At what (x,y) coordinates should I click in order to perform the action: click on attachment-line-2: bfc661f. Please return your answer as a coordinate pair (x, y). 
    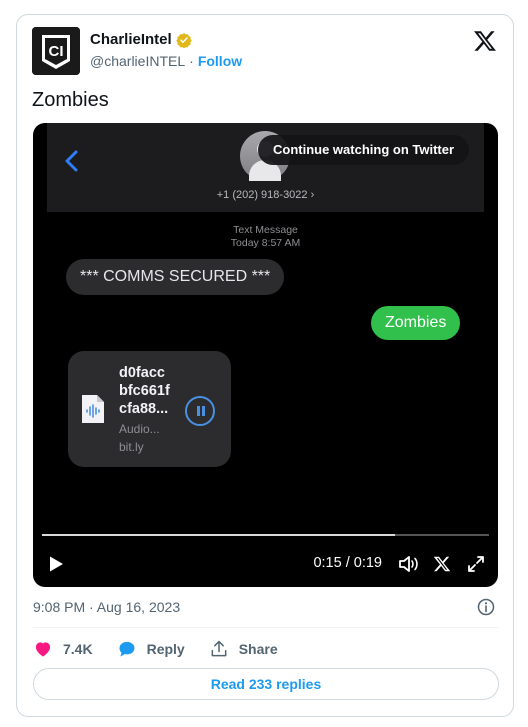
    Looking at the image, I should click on (144, 391).